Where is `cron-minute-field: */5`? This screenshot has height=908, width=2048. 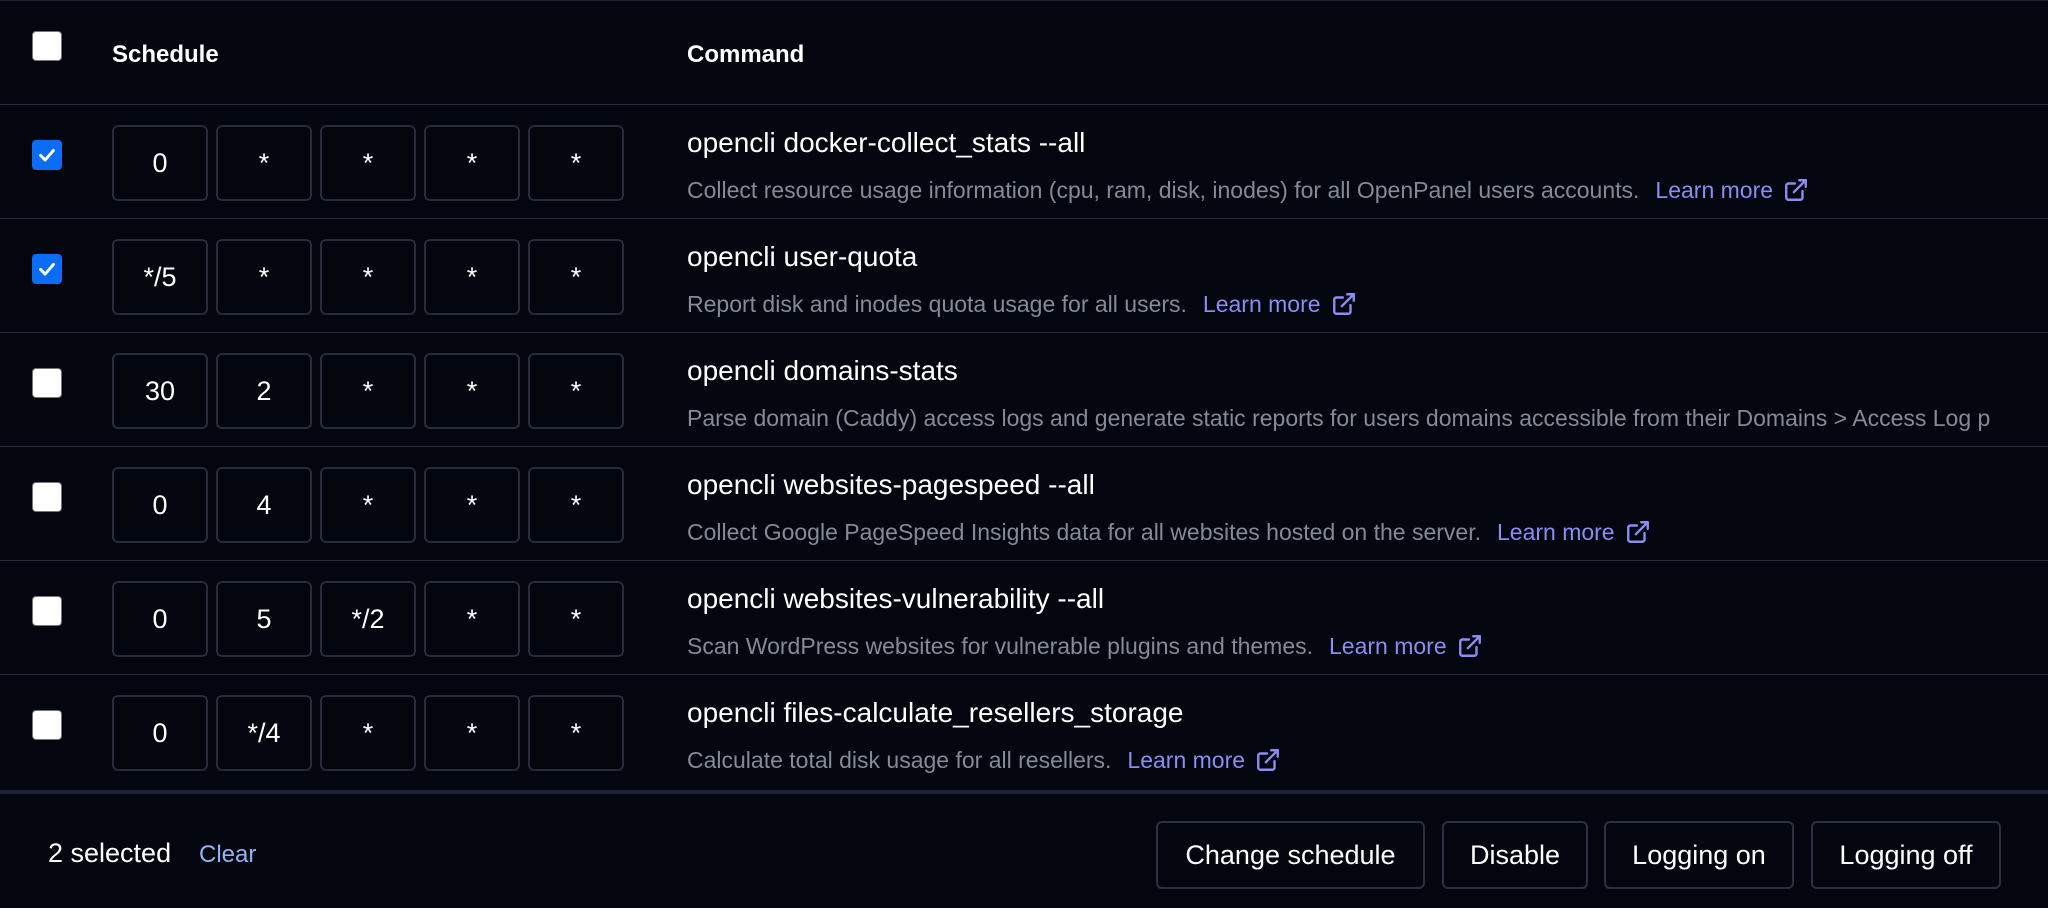
cron-minute-field: */5 is located at coordinates (160, 277).